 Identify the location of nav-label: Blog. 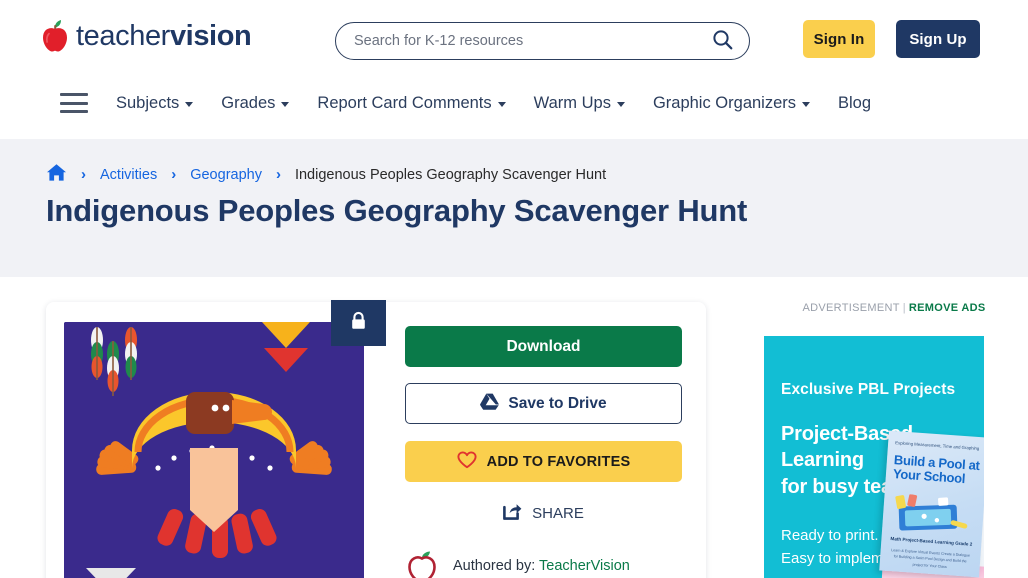
(855, 102).